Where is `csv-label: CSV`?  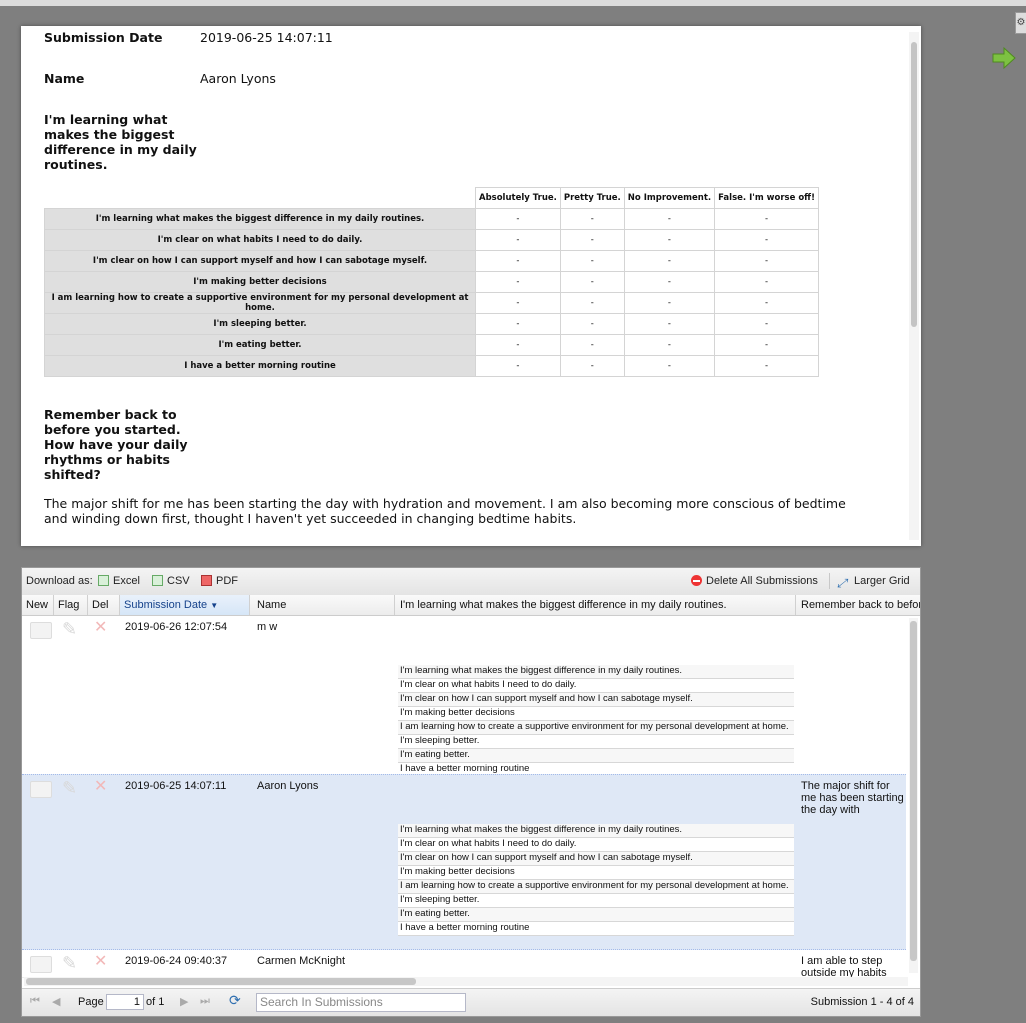
csv-label: CSV is located at coordinates (178, 581).